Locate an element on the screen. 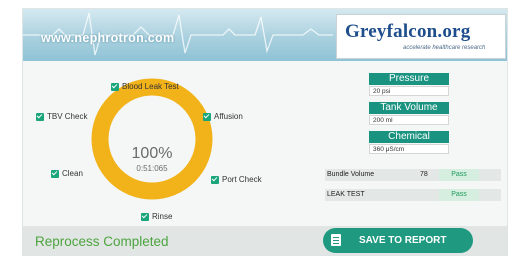 Image resolution: width=509 pixels, height=256 pixels. step-label: TBV Check is located at coordinates (67, 116).